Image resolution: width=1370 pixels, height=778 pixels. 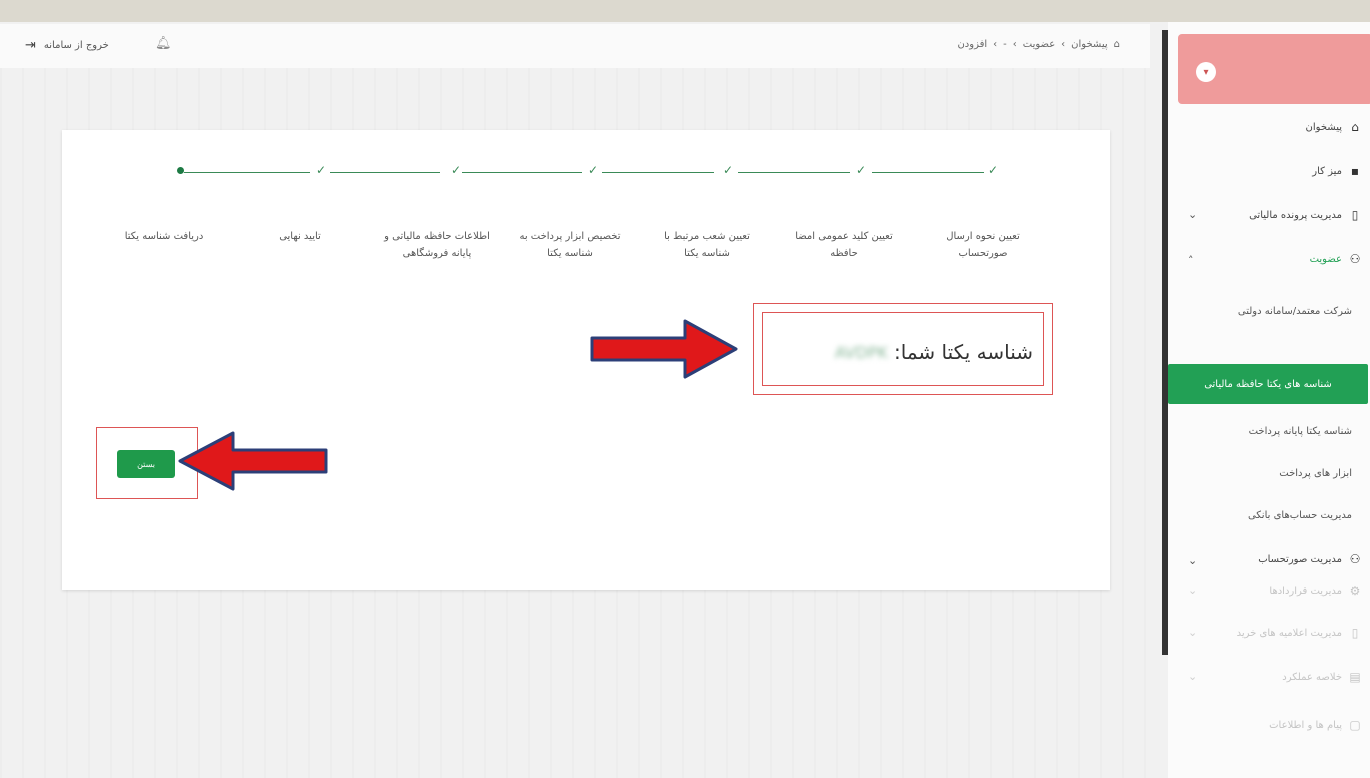 I want to click on sidebar-subitem-payment-terminal-id: شناسه یکتا پایانه پرداخت, so click(x=1300, y=431).